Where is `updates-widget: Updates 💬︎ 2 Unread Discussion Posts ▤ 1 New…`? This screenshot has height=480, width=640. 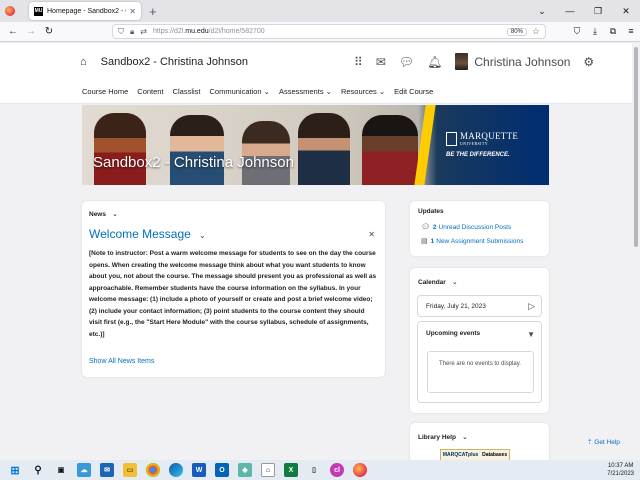 updates-widget: Updates 💬︎ 2 Unread Discussion Posts ▤ 1 New… is located at coordinates (479, 228).